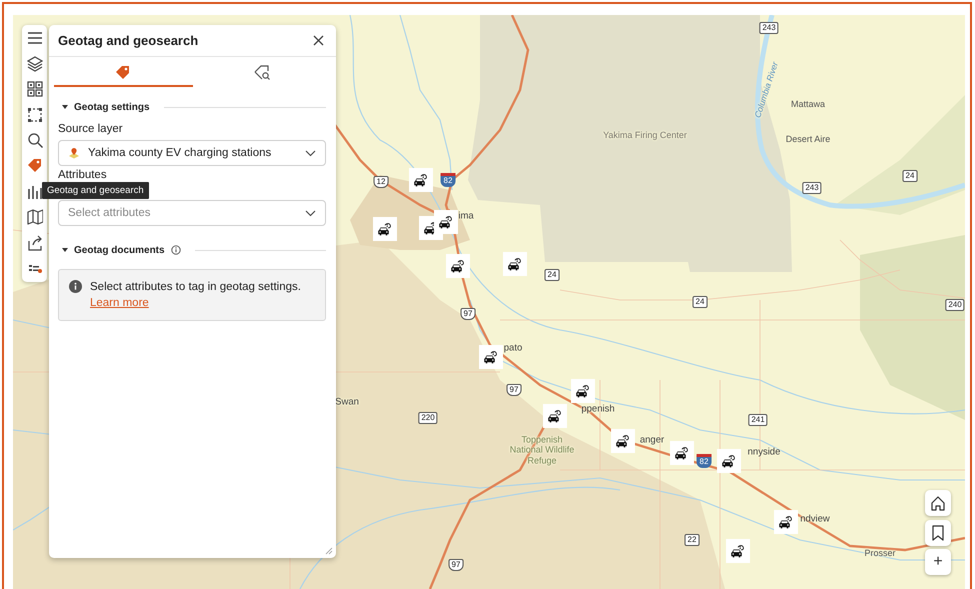  I want to click on route-shield: 240, so click(955, 305).